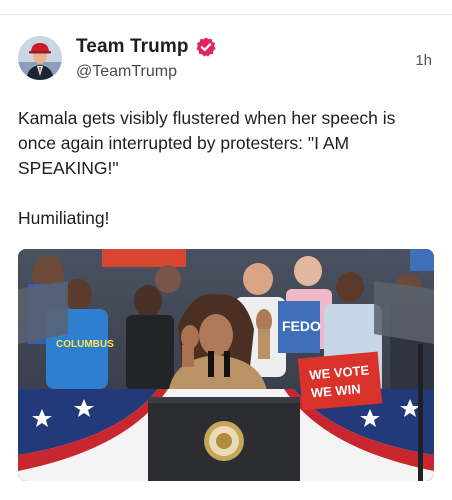 This screenshot has width=452, height=500. Describe the element at coordinates (226, 14) in the screenshot. I see `top-divider` at that location.